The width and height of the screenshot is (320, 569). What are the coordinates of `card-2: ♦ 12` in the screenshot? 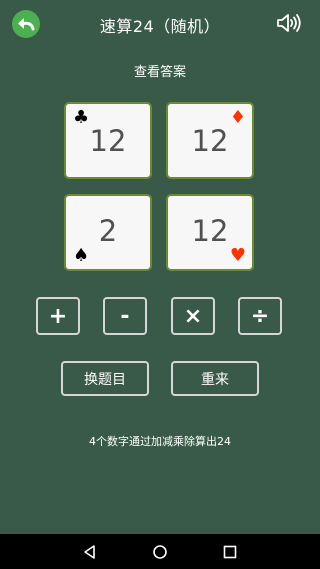 It's located at (210, 140).